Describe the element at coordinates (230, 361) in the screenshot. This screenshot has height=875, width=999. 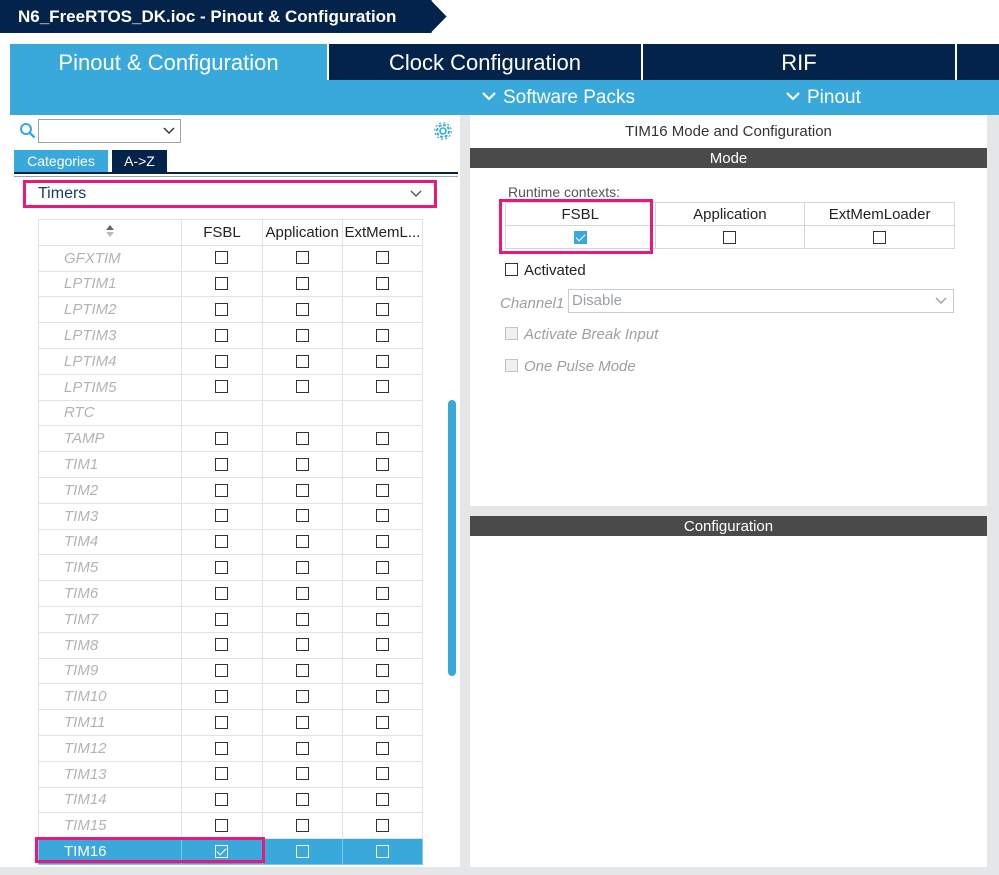
I see `table-row: LPTIM4` at that location.